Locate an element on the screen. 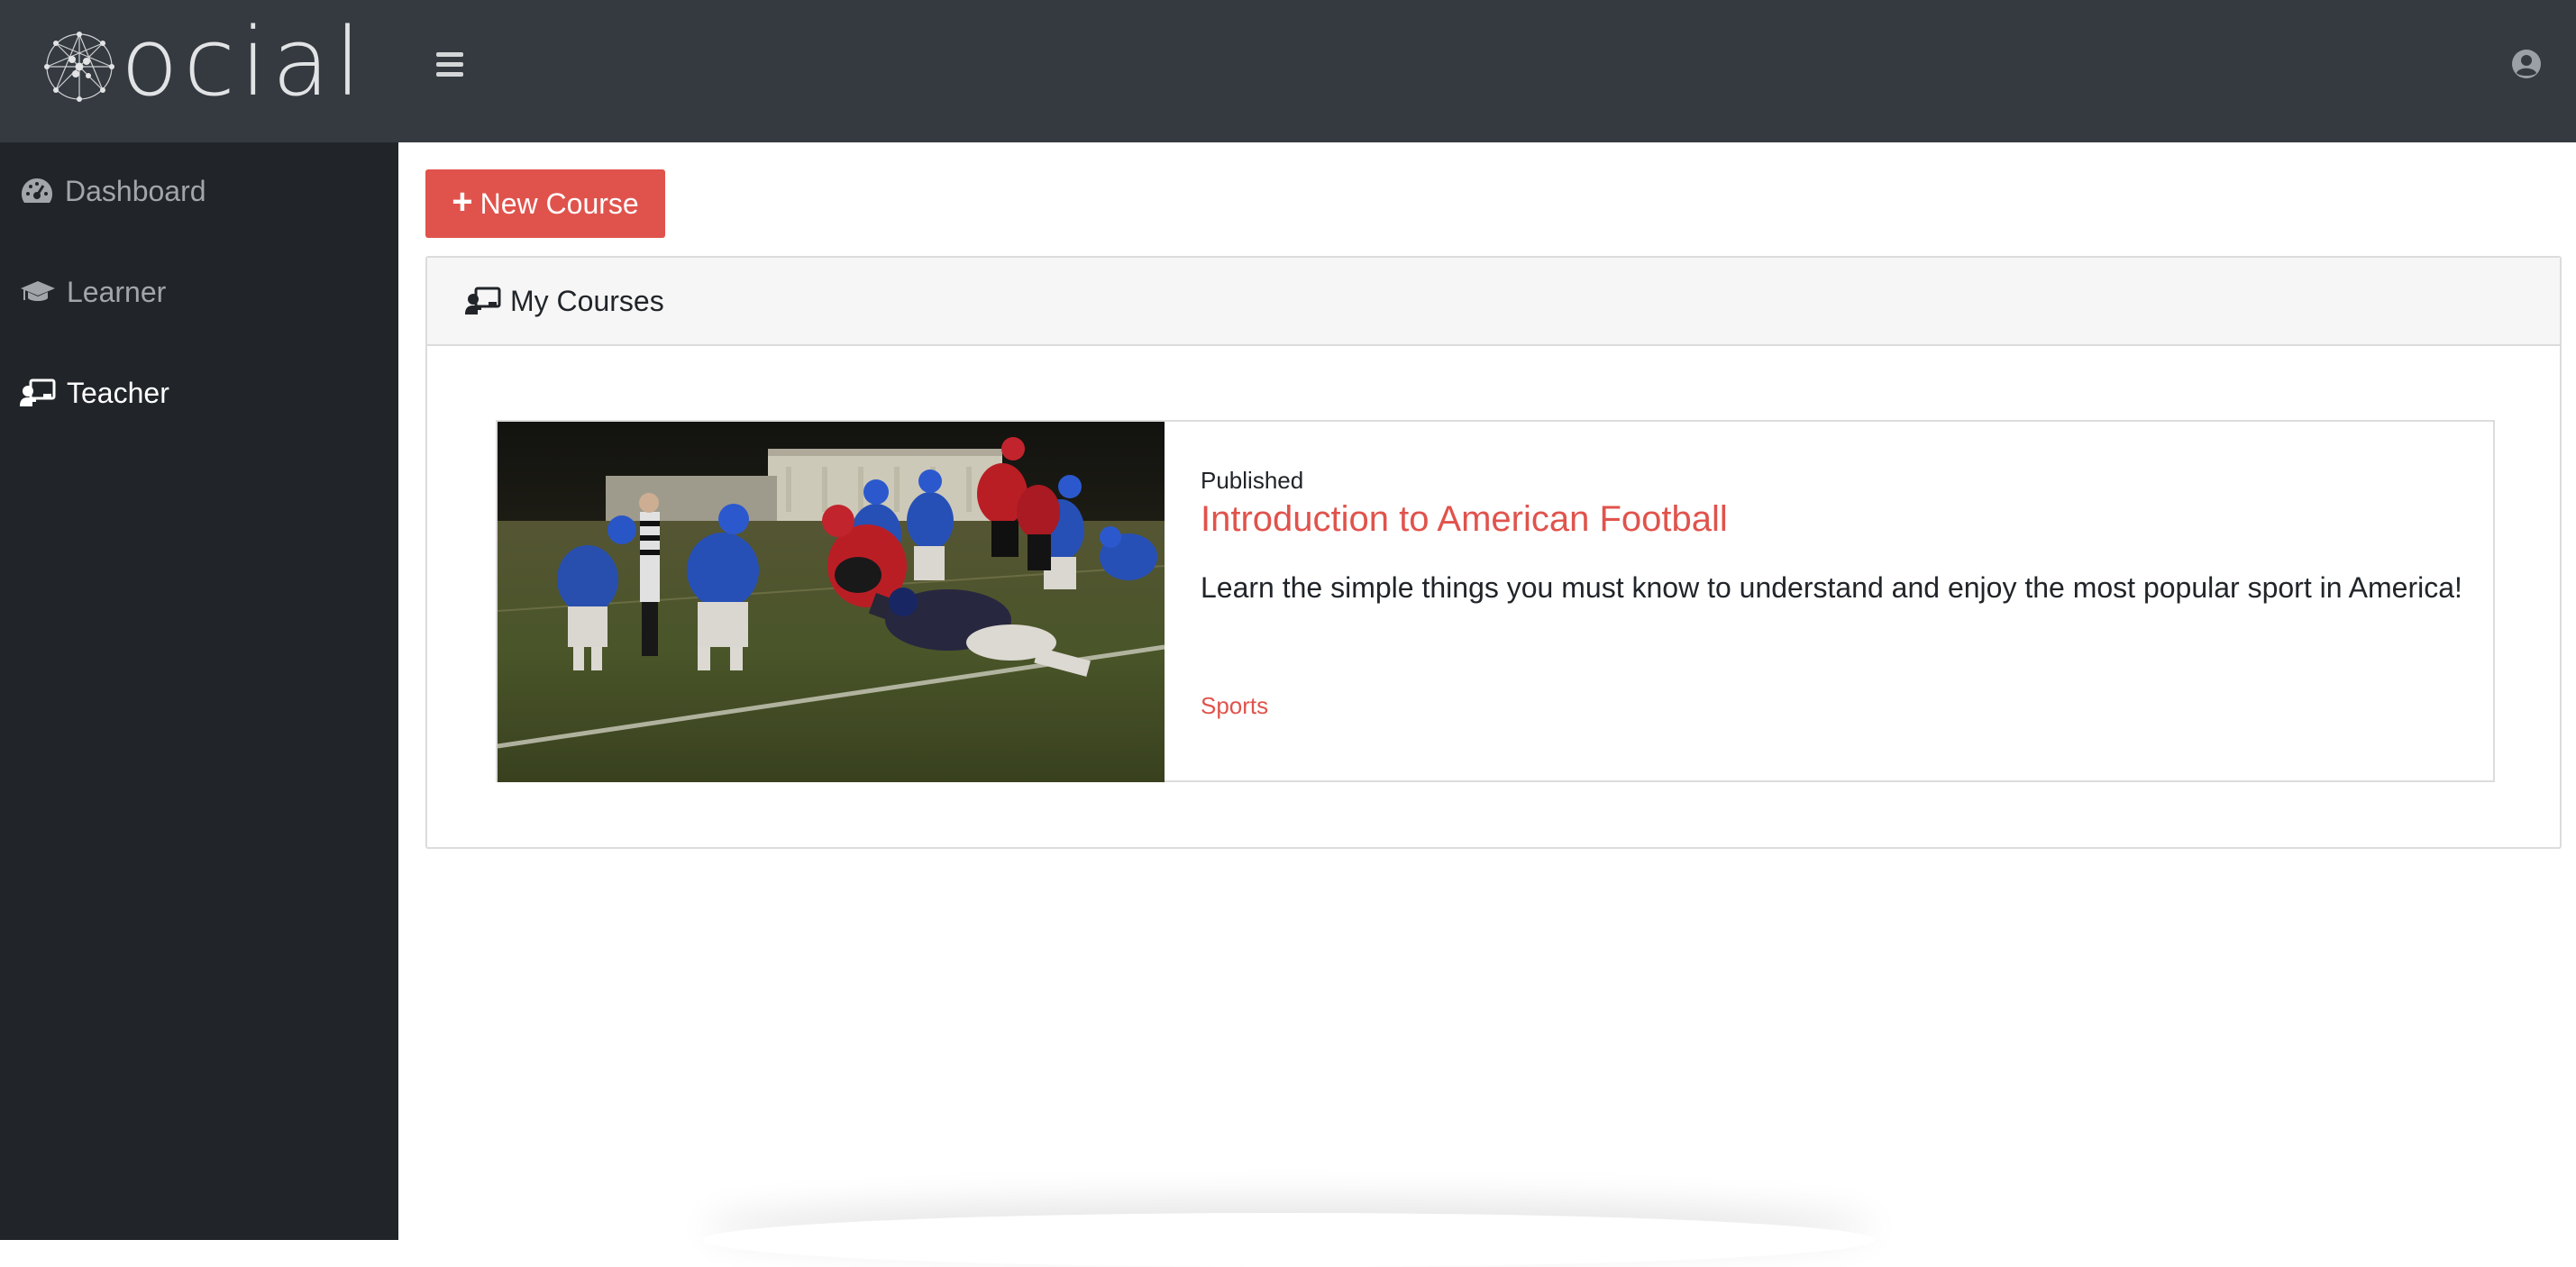 This screenshot has width=2576, height=1267. sidebar-item-label: Teacher is located at coordinates (118, 393).